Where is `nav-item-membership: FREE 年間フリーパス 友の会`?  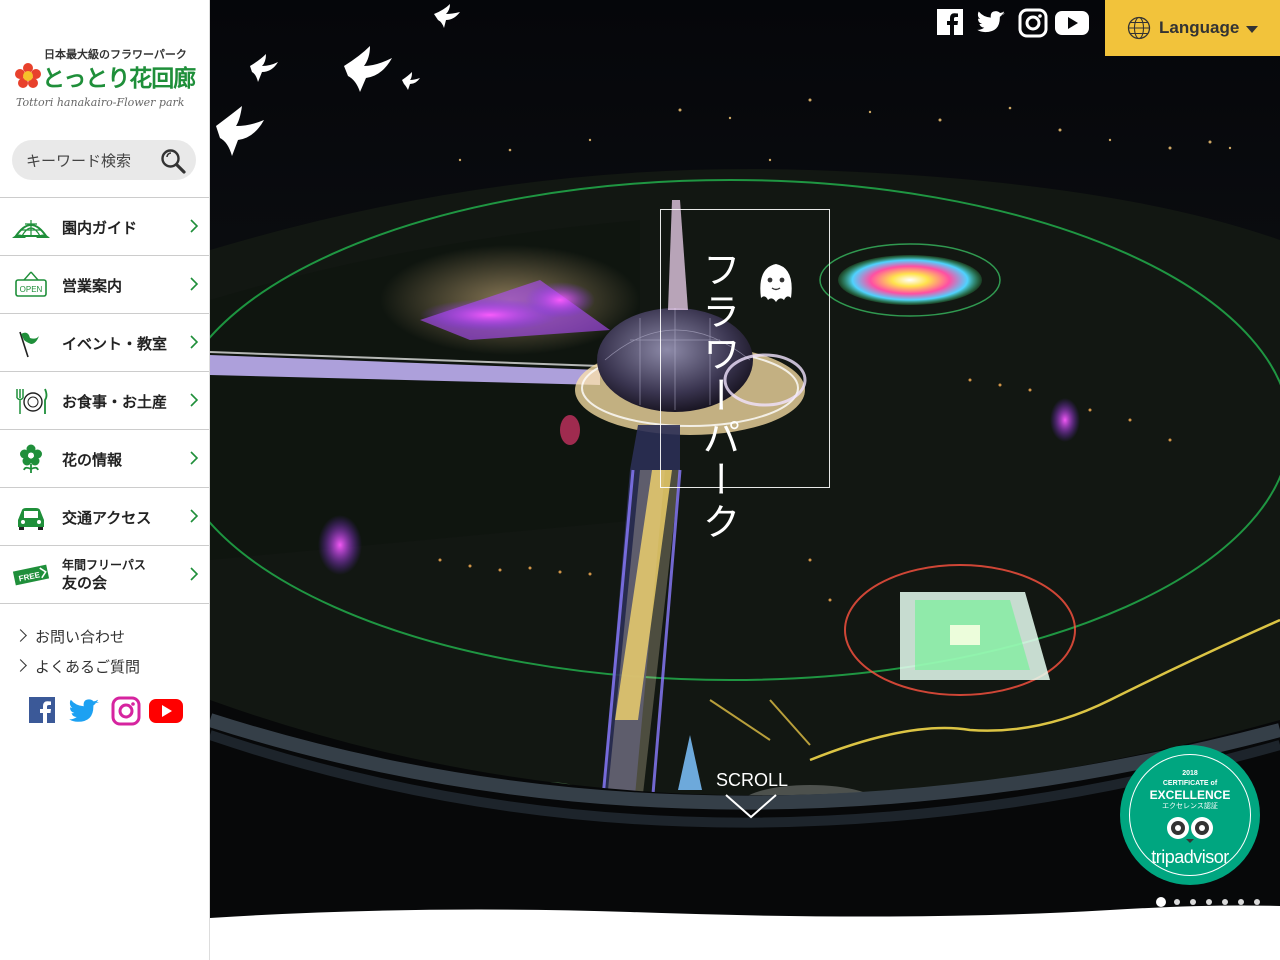 nav-item-membership: FREE 年間フリーパス 友の会 is located at coordinates (104, 575).